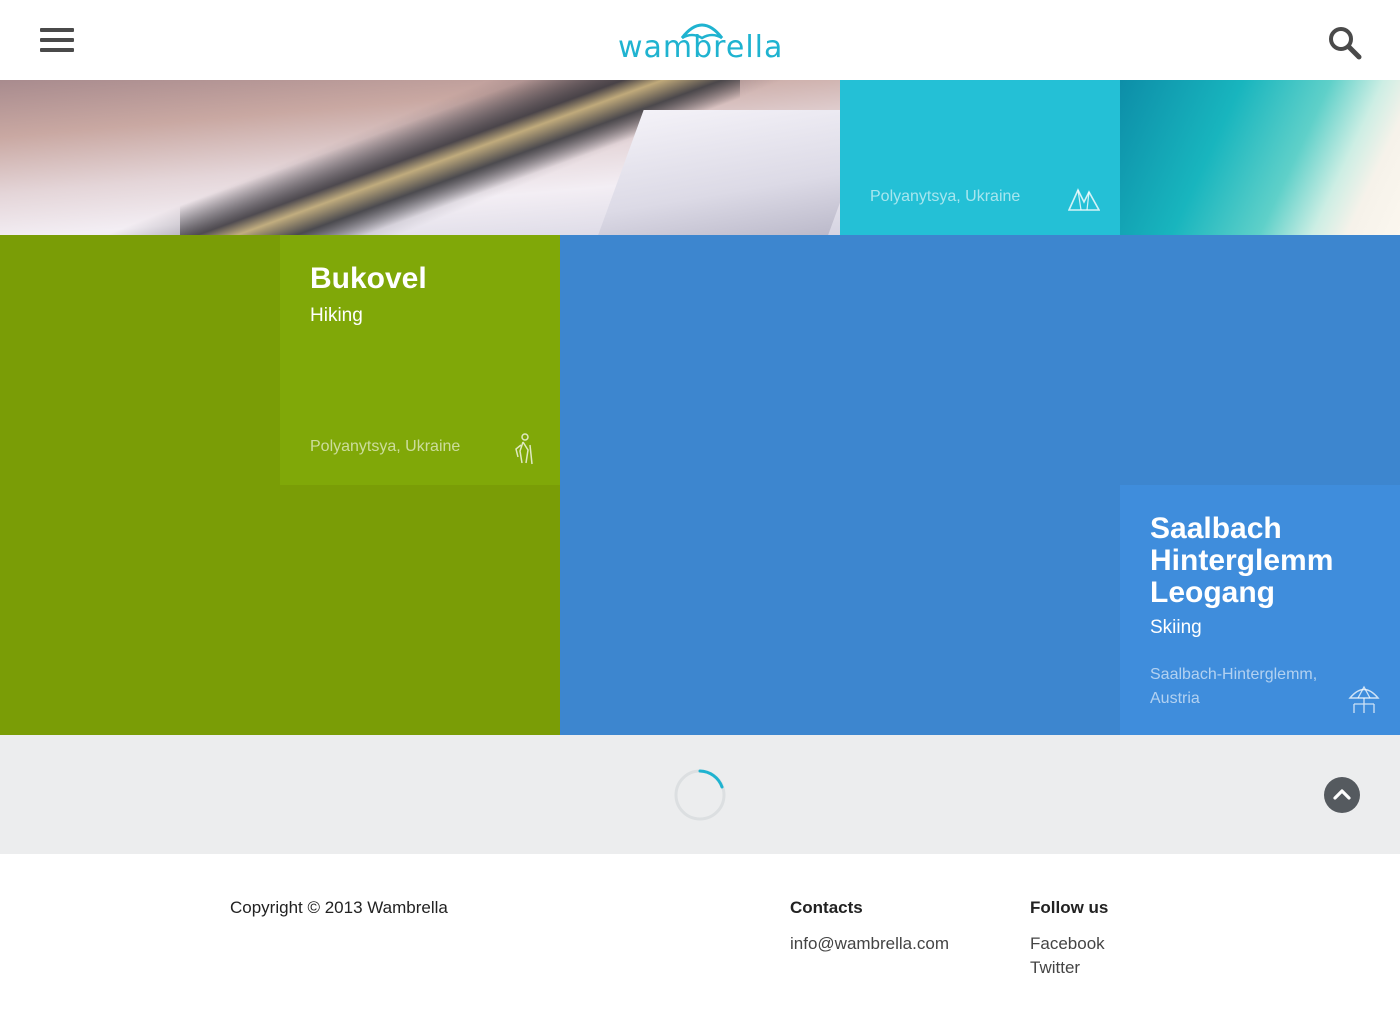 This screenshot has height=1024, width=1400. Describe the element at coordinates (700, 795) in the screenshot. I see `loading-spinner-icon` at that location.